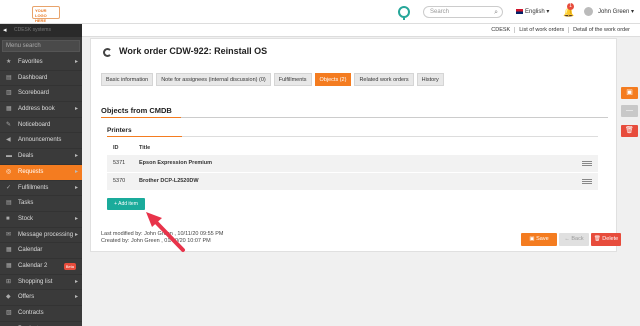 The height and width of the screenshot is (326, 640). I want to click on chart-icon: ▥, so click(9, 93).